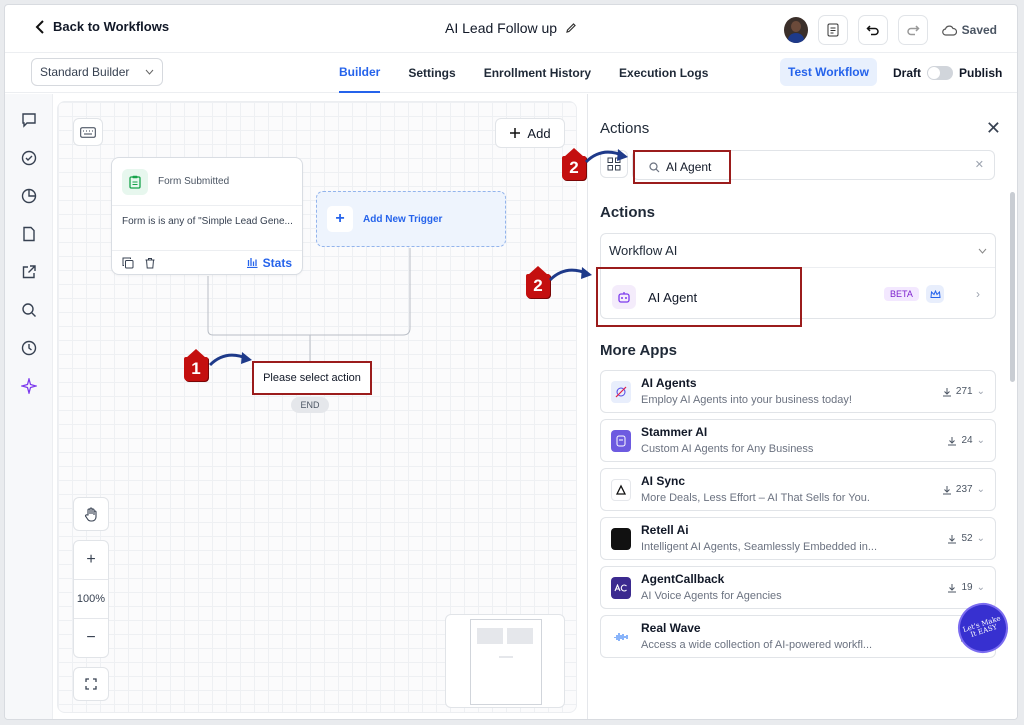 The image size is (1024, 725). What do you see at coordinates (628, 212) in the screenshot?
I see `actions-heading: Actions` at bounding box center [628, 212].